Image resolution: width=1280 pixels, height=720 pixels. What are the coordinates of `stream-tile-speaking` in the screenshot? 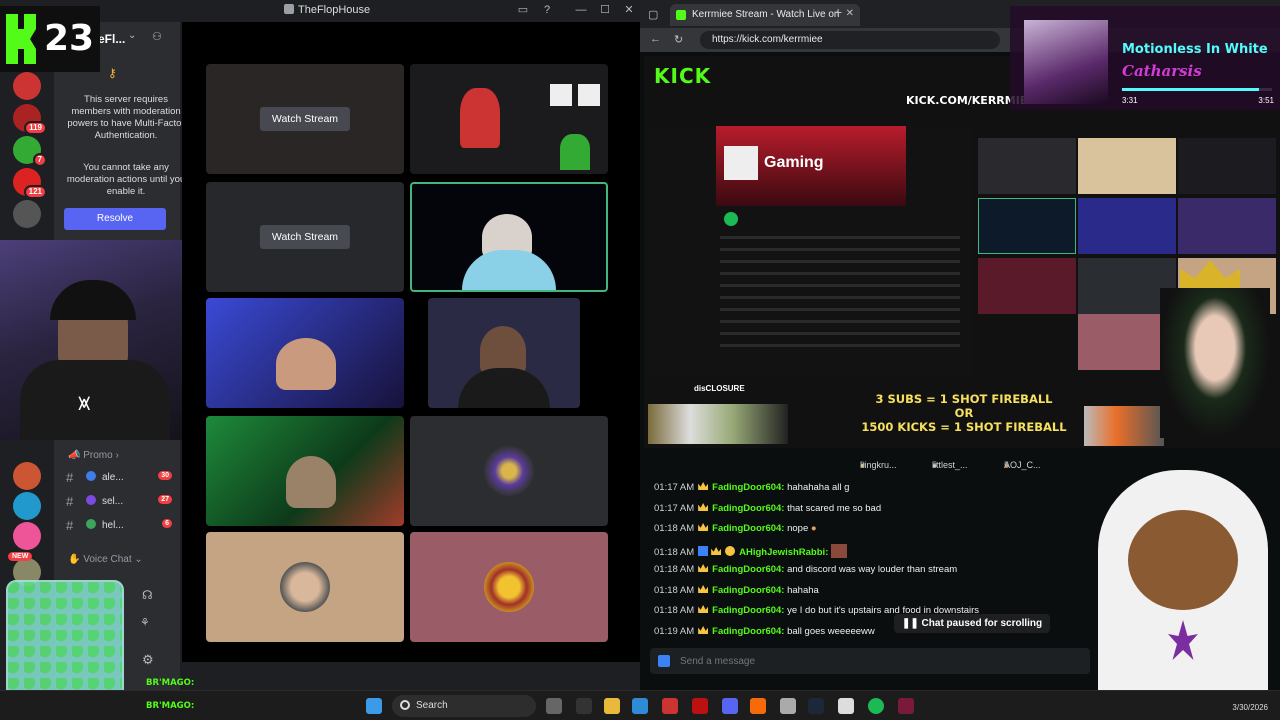 It's located at (509, 237).